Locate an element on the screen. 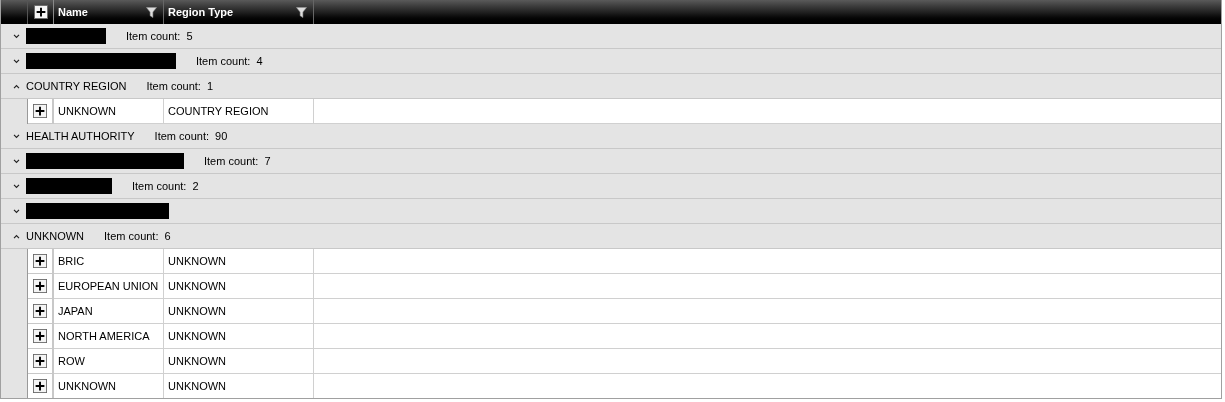 The image size is (1225, 402). column-header: Region Type is located at coordinates (201, 12).